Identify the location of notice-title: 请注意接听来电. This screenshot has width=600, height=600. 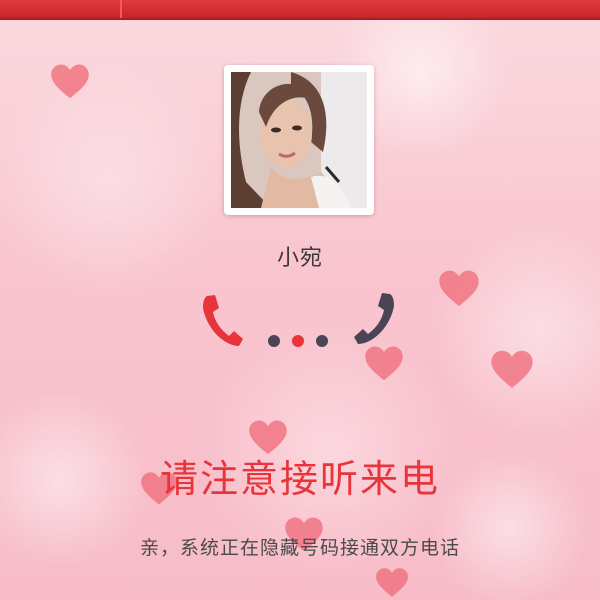
(299, 479).